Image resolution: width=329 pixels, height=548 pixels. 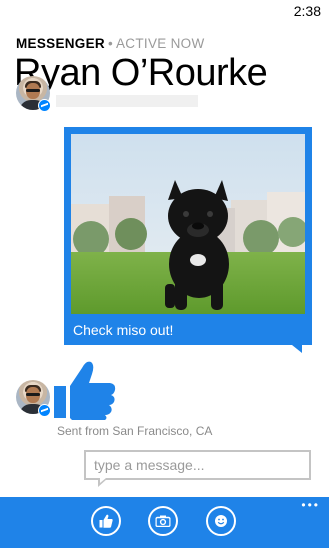 I want to click on app-title: MESSENGER • ACTIVE NOW, so click(x=110, y=43).